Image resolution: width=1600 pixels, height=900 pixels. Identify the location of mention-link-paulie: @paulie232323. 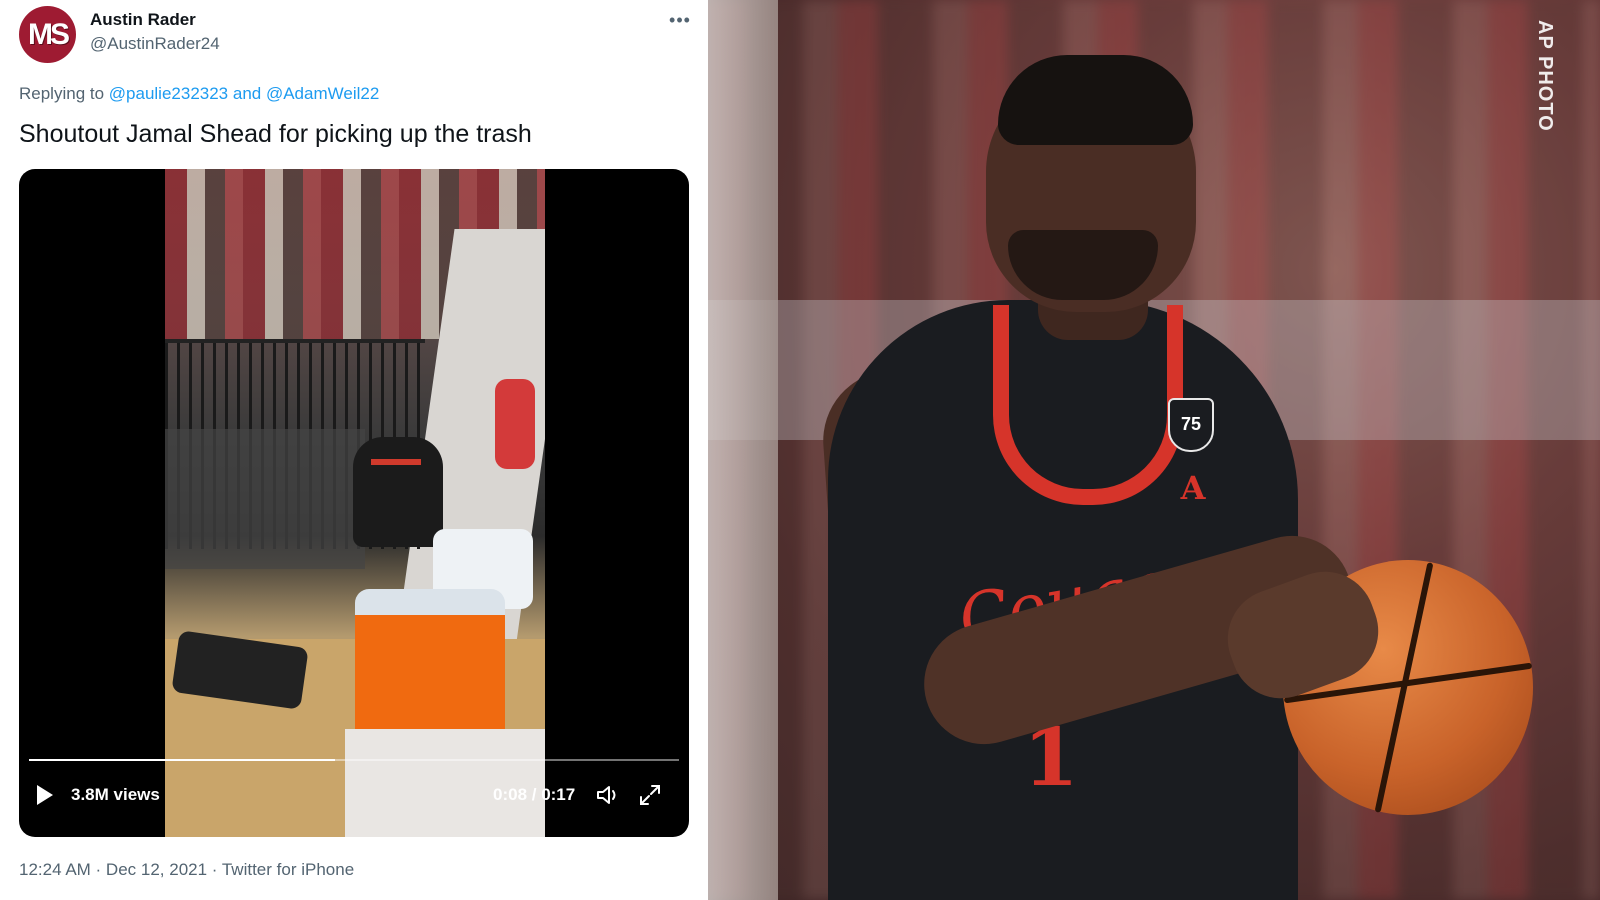
(168, 93).